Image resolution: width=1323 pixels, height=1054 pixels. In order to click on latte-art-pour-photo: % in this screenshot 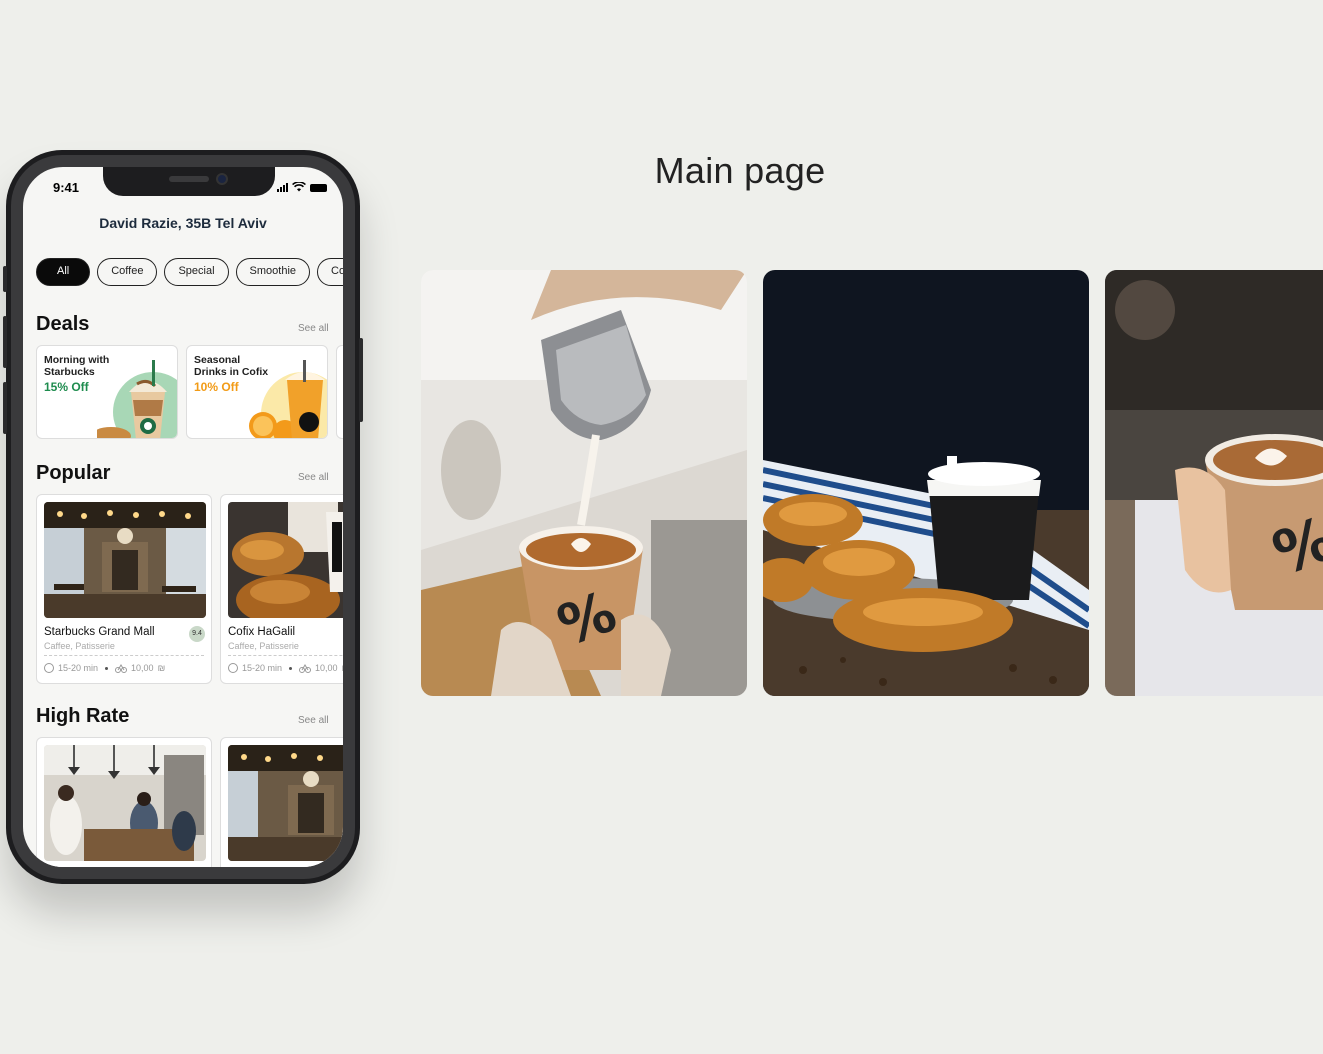, I will do `click(584, 483)`.